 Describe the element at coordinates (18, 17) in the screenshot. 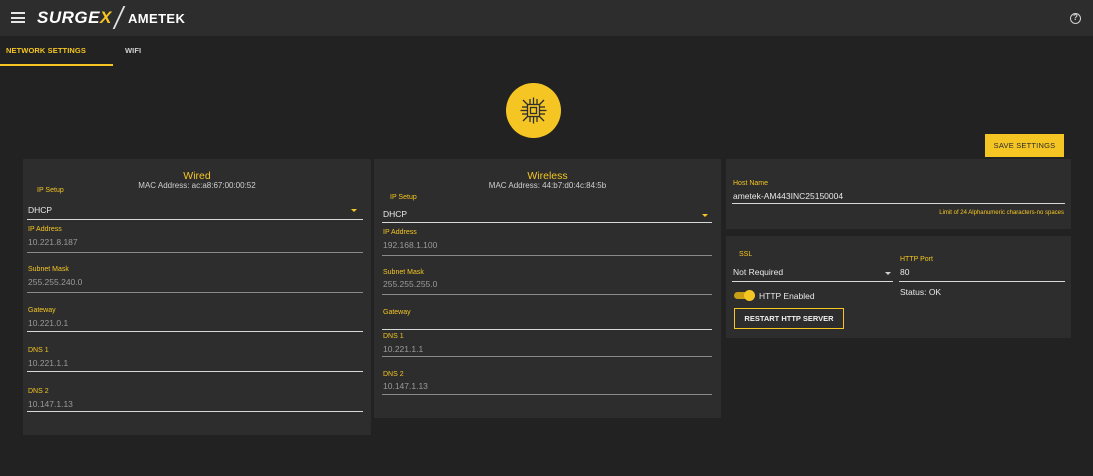

I see `hamburger-menu-icon` at that location.